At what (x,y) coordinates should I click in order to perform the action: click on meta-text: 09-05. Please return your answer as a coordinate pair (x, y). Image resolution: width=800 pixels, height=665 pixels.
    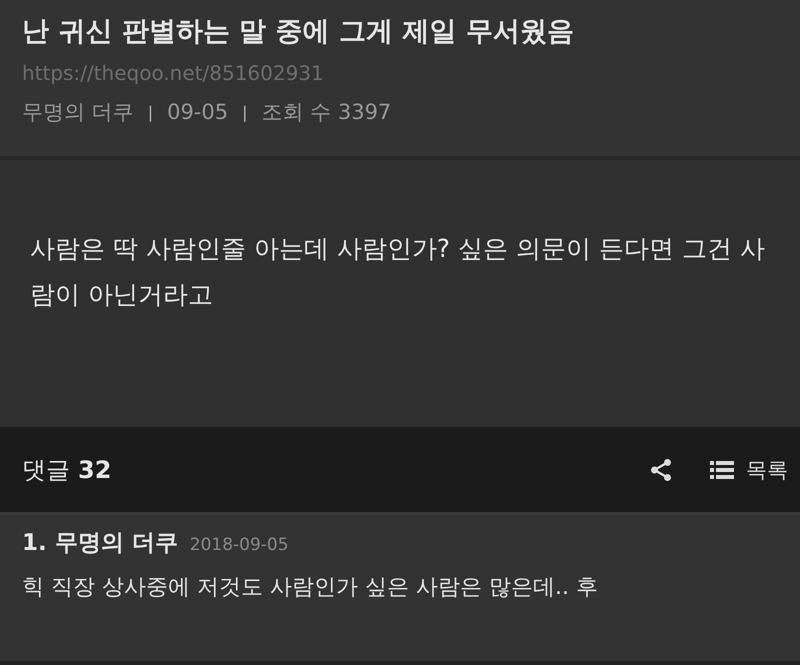
    Looking at the image, I should click on (197, 112).